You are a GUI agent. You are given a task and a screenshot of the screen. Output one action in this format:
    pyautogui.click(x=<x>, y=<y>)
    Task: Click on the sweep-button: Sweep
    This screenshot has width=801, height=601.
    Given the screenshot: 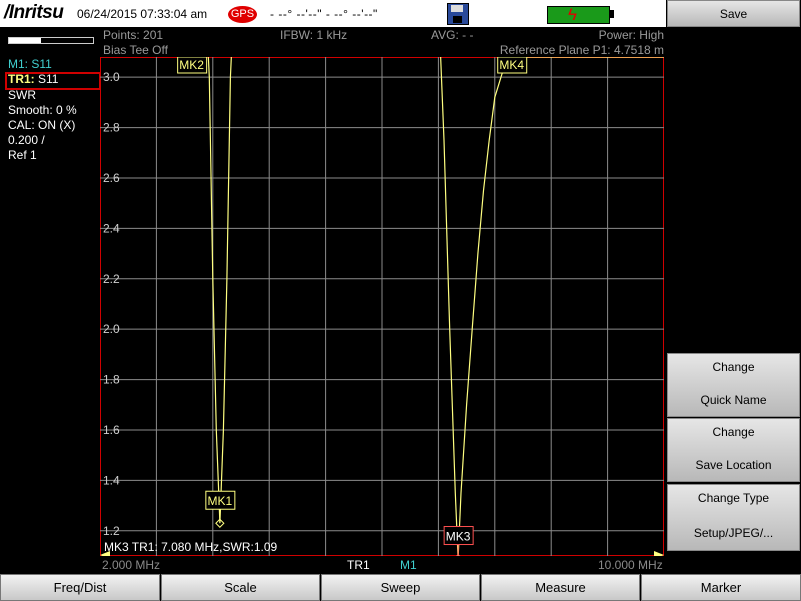 What is the action you would take?
    pyautogui.click(x=400, y=587)
    